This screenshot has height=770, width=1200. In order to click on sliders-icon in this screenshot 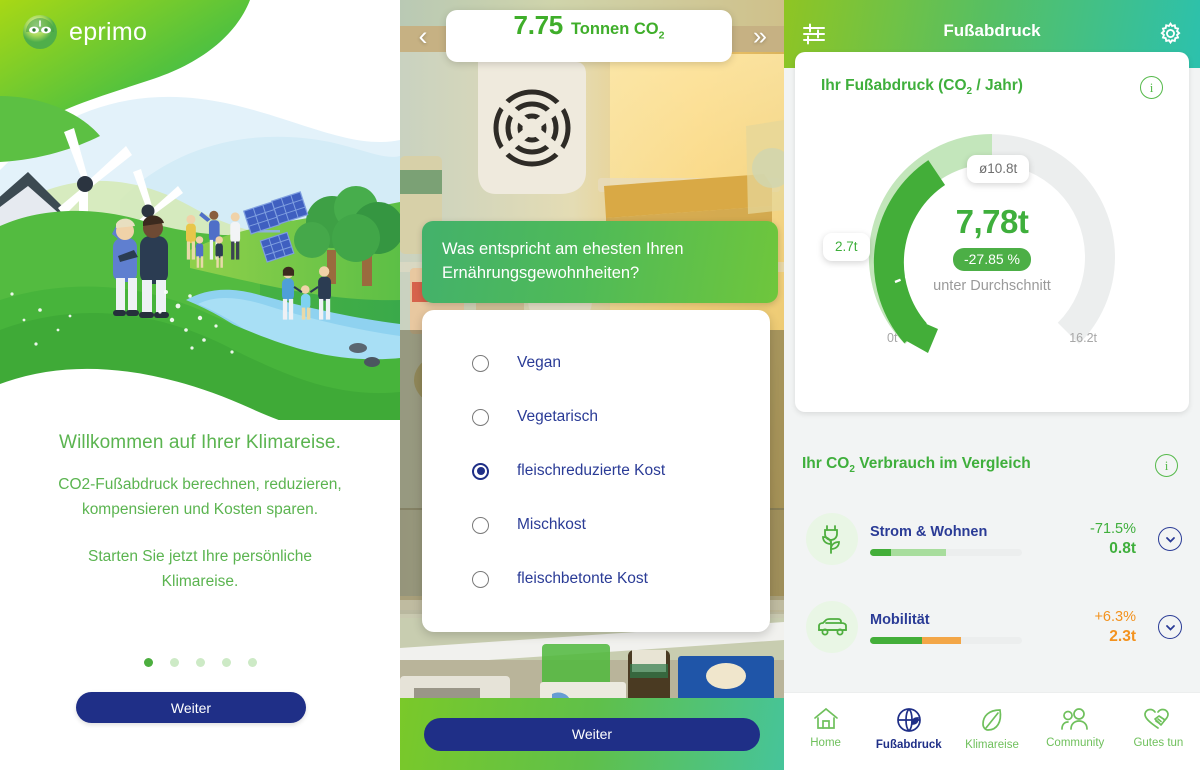, I will do `click(814, 34)`.